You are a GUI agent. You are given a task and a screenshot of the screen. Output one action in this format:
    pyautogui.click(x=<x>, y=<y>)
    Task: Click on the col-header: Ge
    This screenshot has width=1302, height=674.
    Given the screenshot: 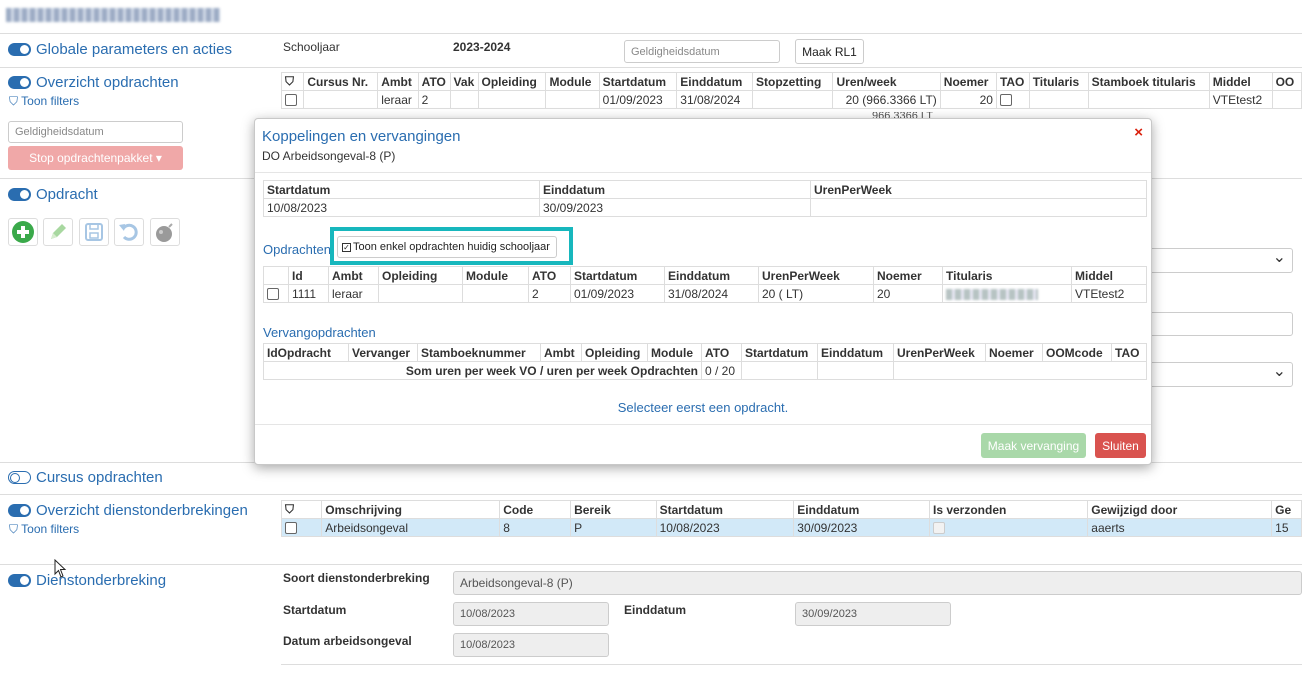 What is the action you would take?
    pyautogui.click(x=1286, y=509)
    